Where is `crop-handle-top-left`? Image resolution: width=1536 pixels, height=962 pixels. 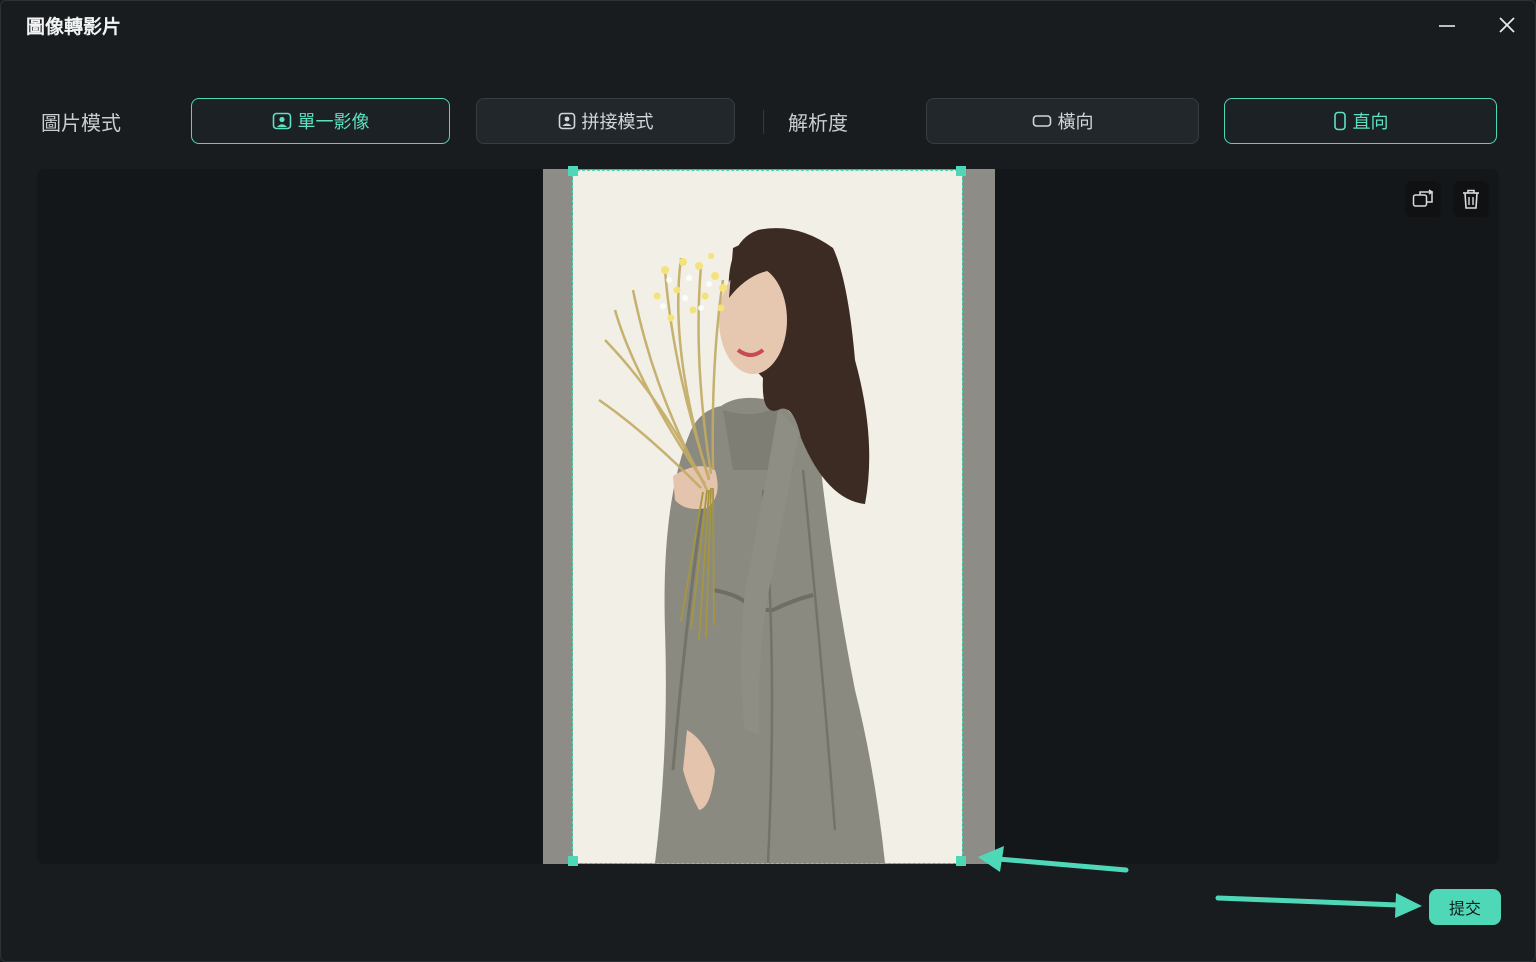 crop-handle-top-left is located at coordinates (573, 171).